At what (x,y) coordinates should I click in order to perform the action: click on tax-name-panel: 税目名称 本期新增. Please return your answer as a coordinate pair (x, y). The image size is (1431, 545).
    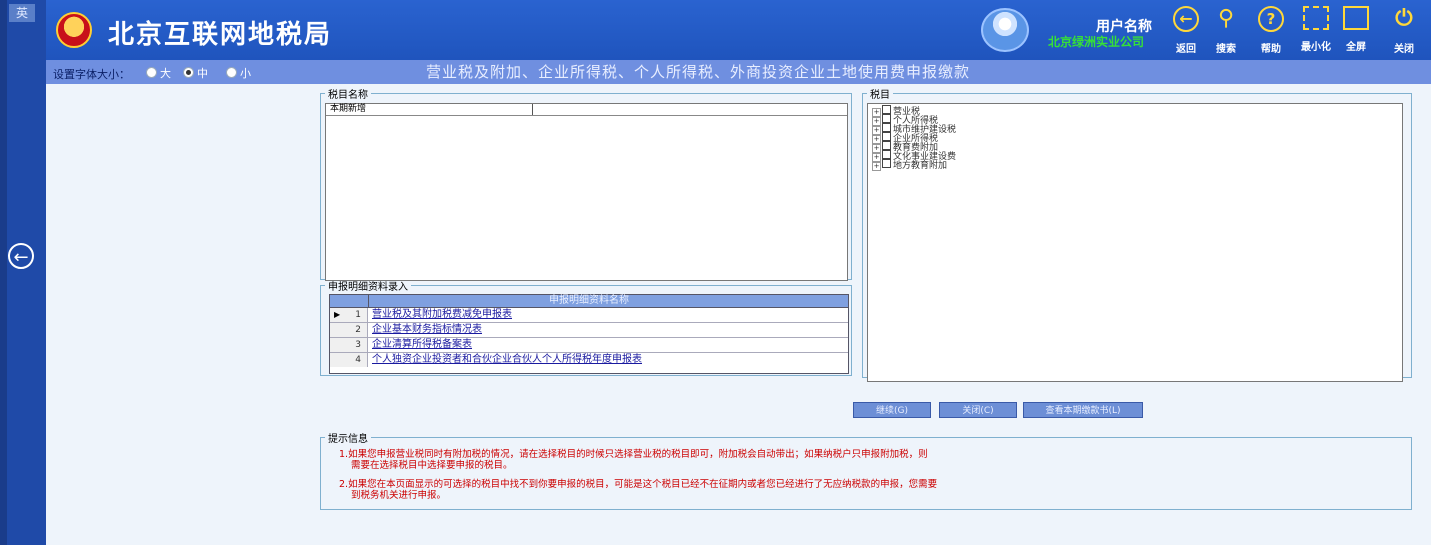
    Looking at the image, I should click on (586, 183).